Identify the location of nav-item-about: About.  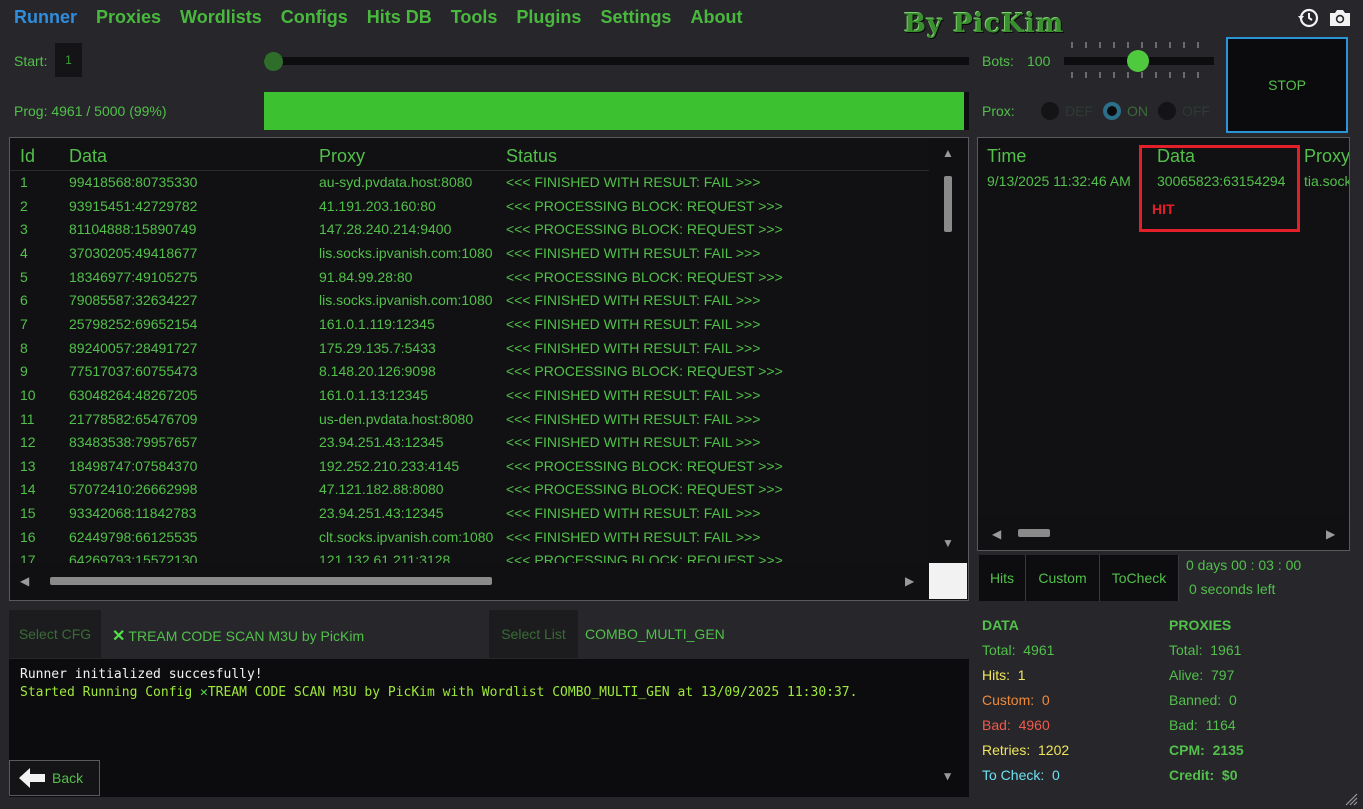
(716, 18).